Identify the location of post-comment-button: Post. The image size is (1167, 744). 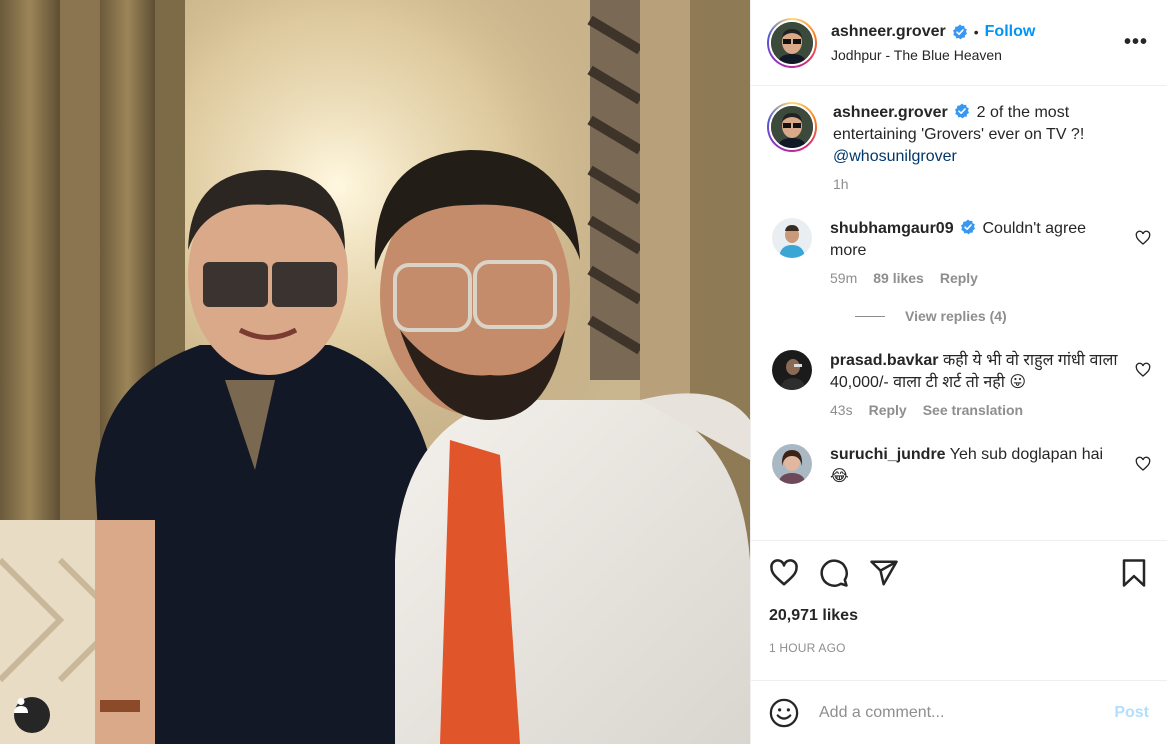
(1131, 713).